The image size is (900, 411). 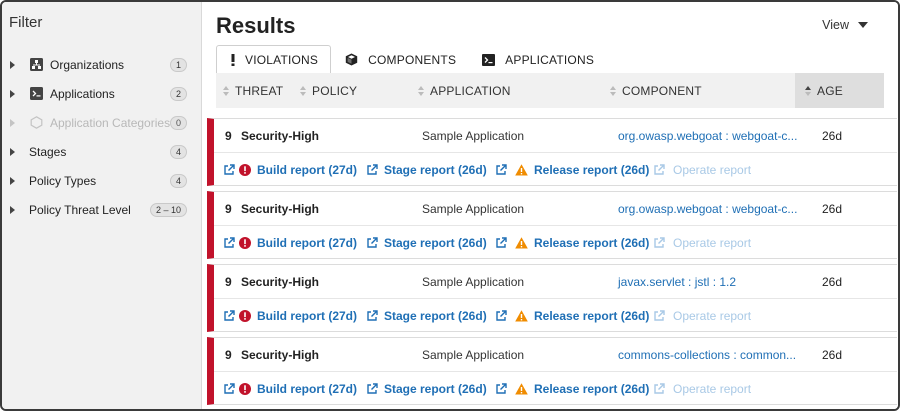 I want to click on tab-bar: VIOLATIONS COMPONENTS APPLICATIONS, so click(x=411, y=59).